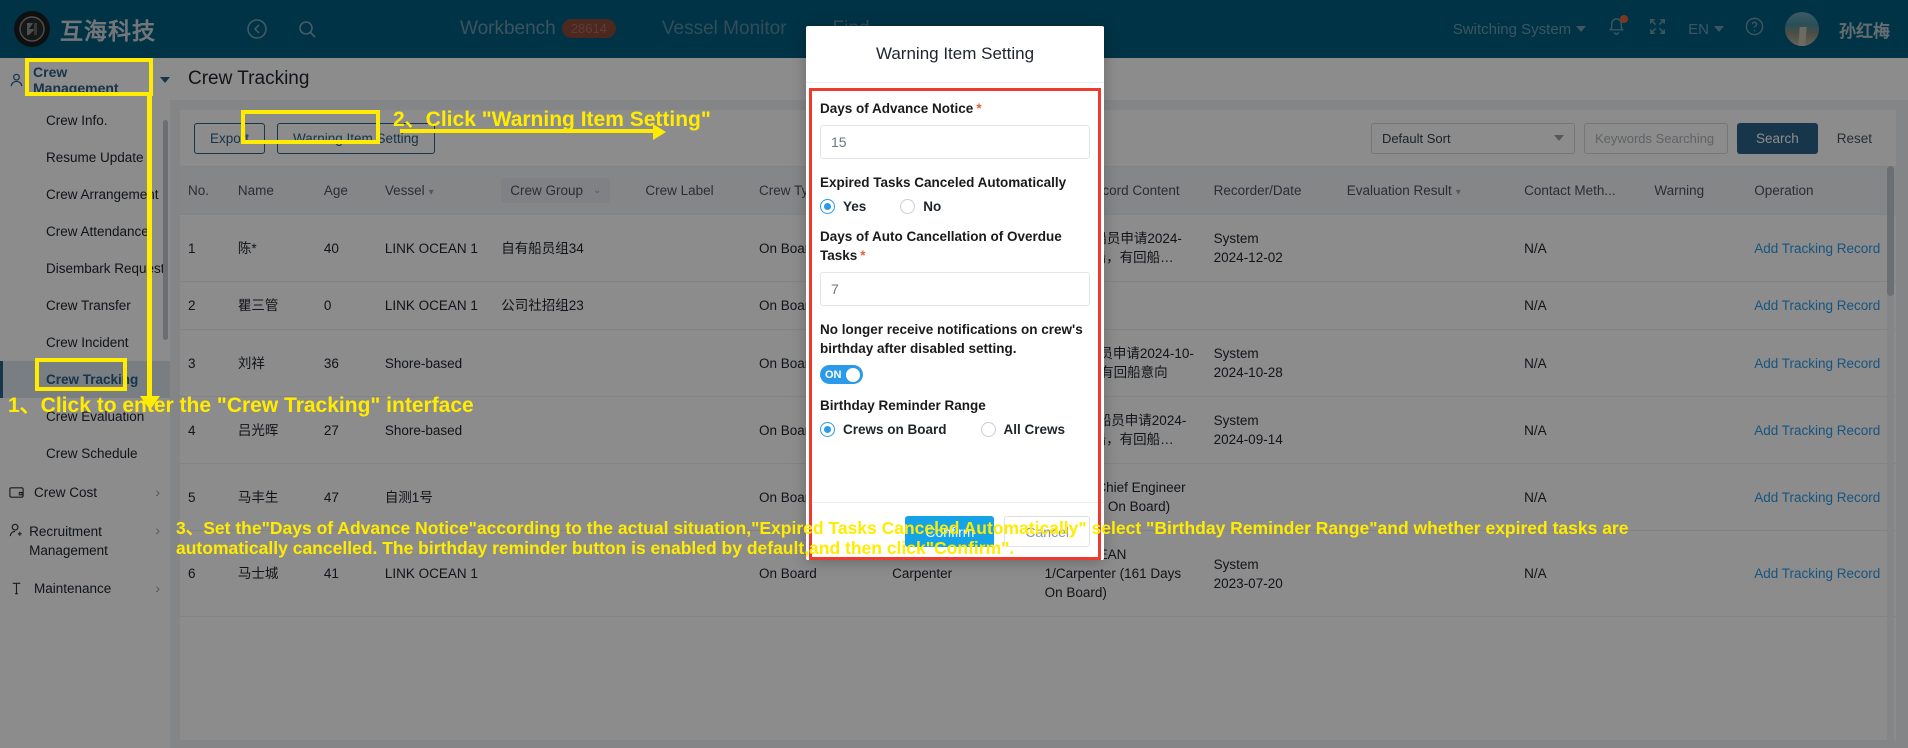 The image size is (1908, 748). I want to click on radio-expired-yes: Yes, so click(843, 206).